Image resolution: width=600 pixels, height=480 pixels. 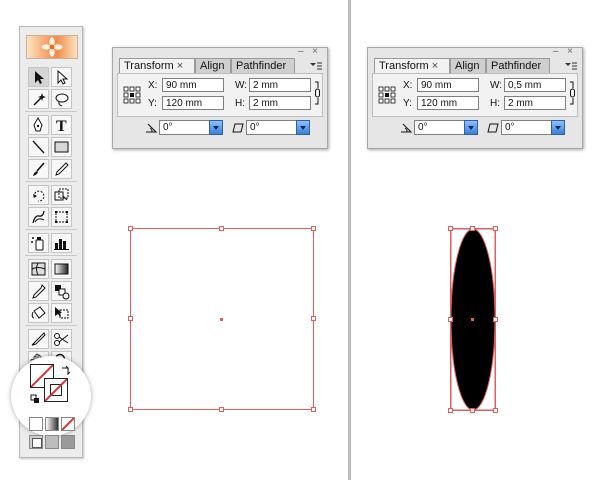 I want to click on rotate-icon, so click(x=39, y=196).